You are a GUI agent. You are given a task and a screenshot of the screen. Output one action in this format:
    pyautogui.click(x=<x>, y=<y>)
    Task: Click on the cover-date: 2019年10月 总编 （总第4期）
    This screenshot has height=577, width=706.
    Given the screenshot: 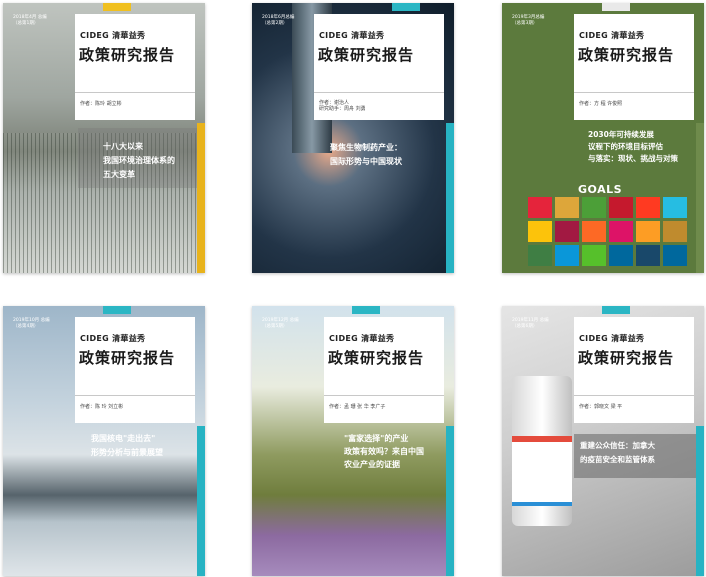 What is the action you would take?
    pyautogui.click(x=31, y=323)
    